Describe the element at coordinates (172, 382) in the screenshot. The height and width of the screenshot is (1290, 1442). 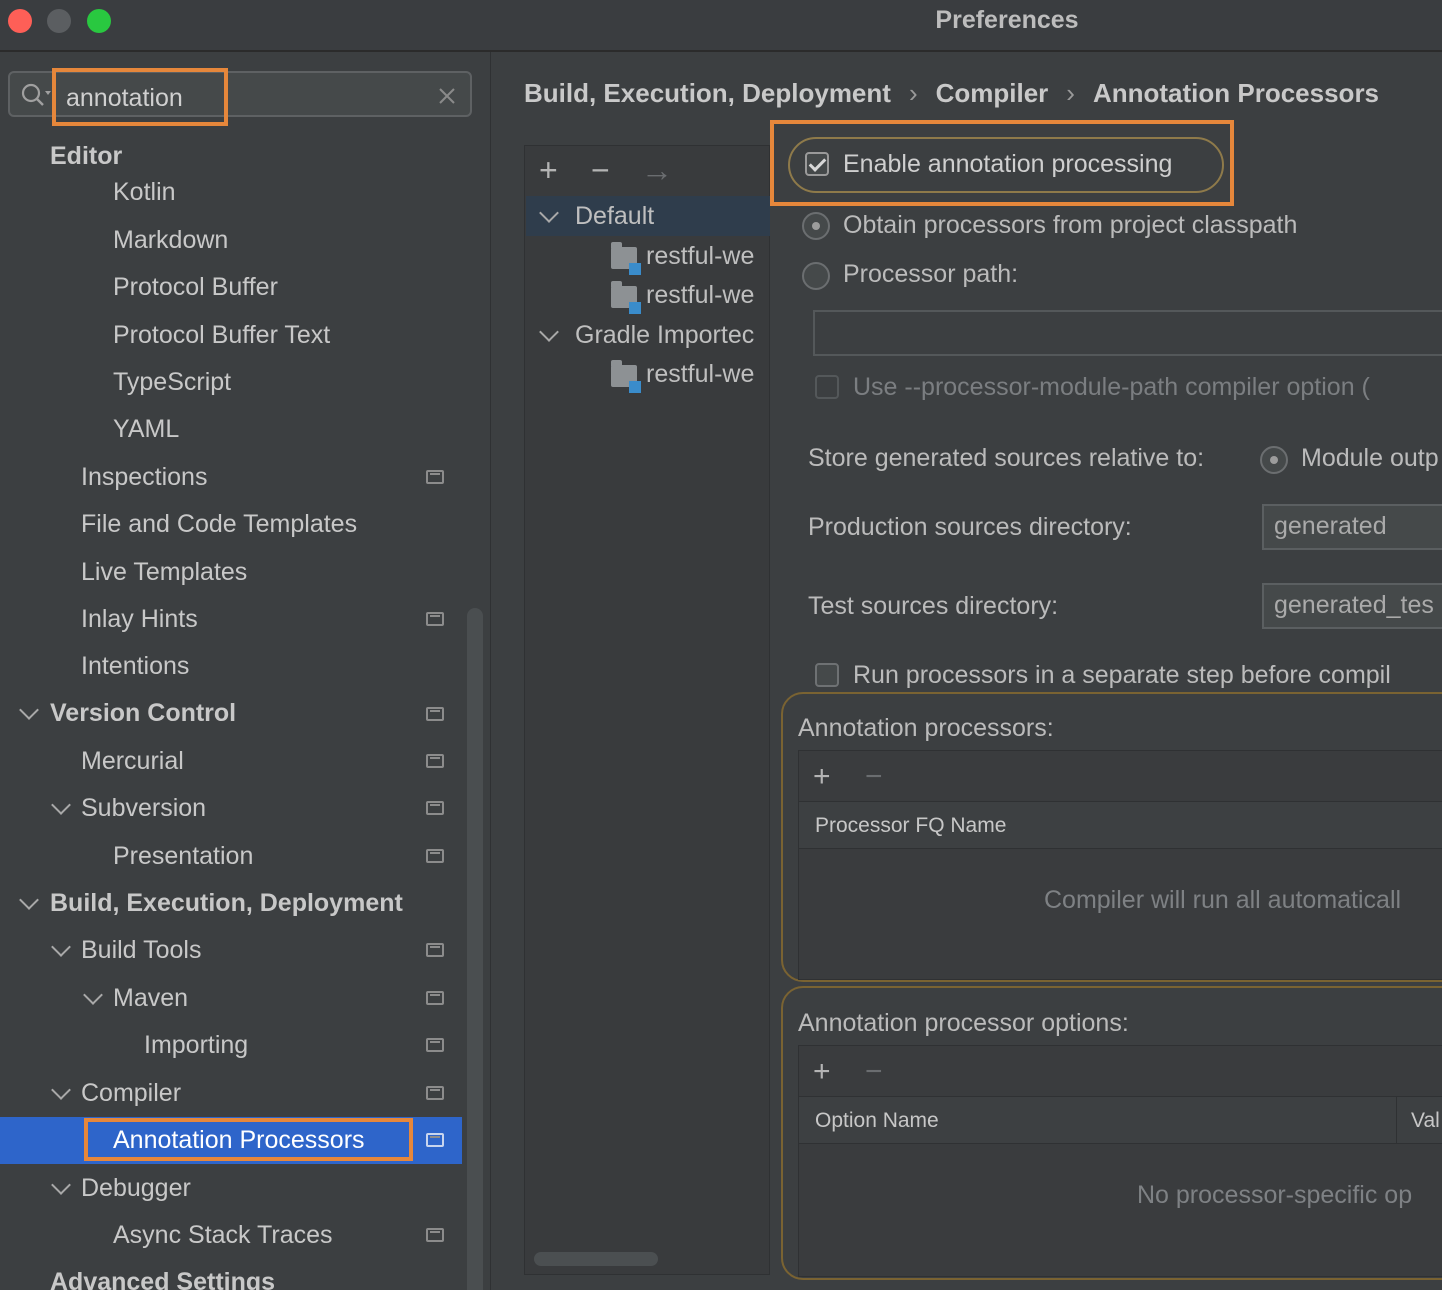
I see `sidebar-item-typescript: TypeScript` at that location.